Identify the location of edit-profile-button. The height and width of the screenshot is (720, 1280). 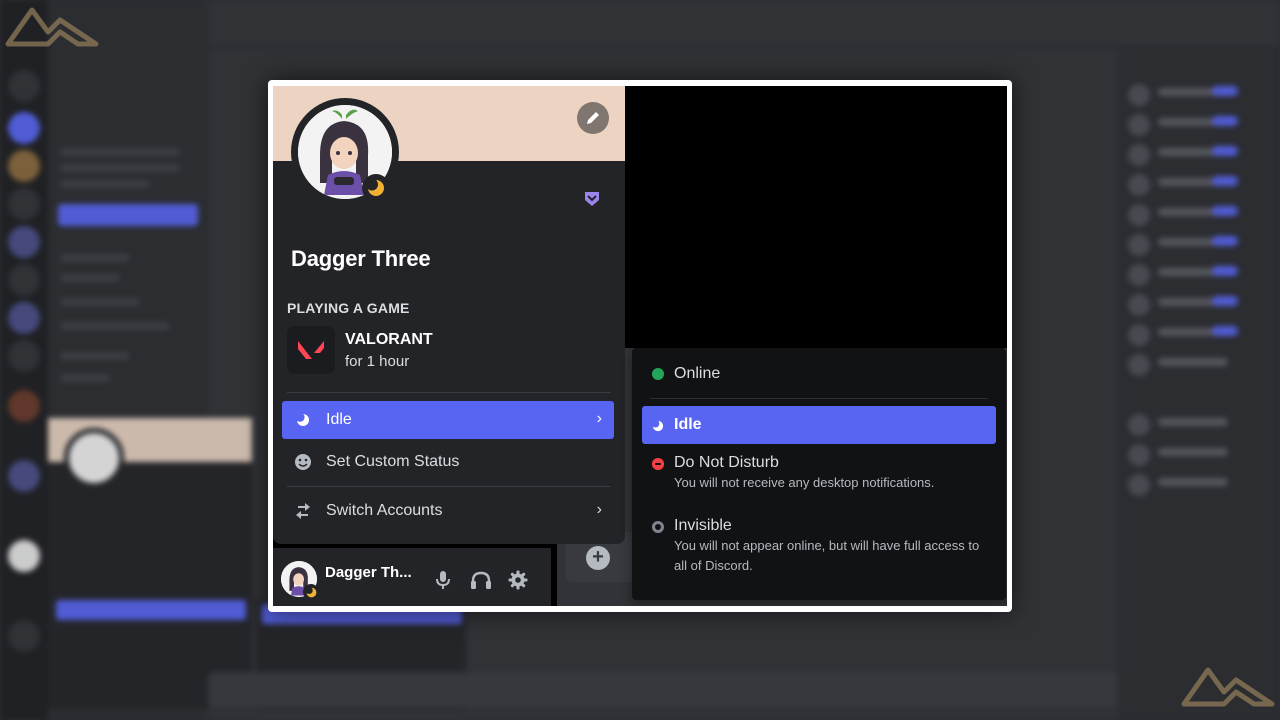
(593, 118).